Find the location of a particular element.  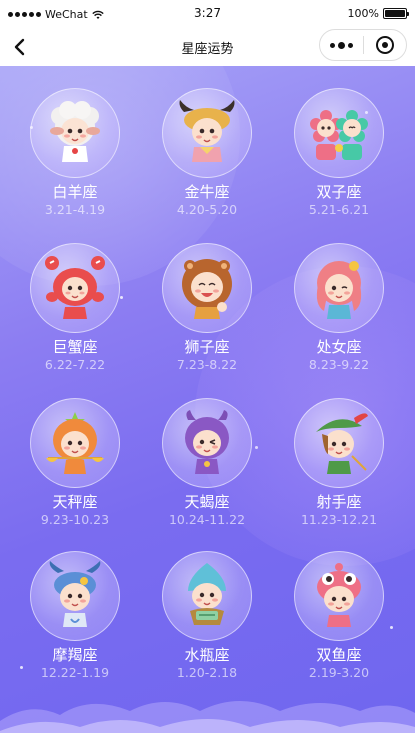

sign-name: 双鱼座 is located at coordinates (339, 655).